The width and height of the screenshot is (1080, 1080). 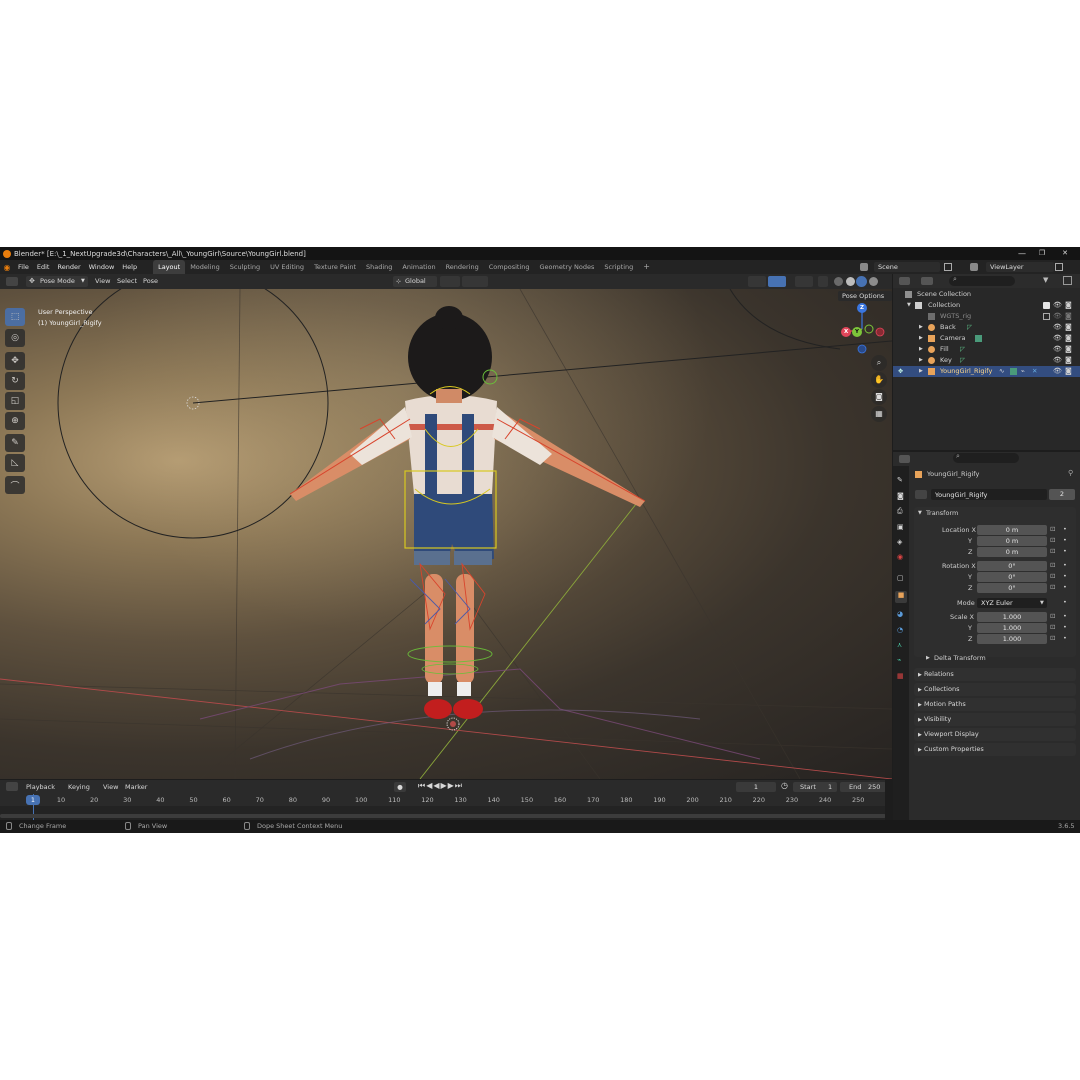 What do you see at coordinates (287, 267) in the screenshot?
I see `tab-uv-editing: UV Editing` at bounding box center [287, 267].